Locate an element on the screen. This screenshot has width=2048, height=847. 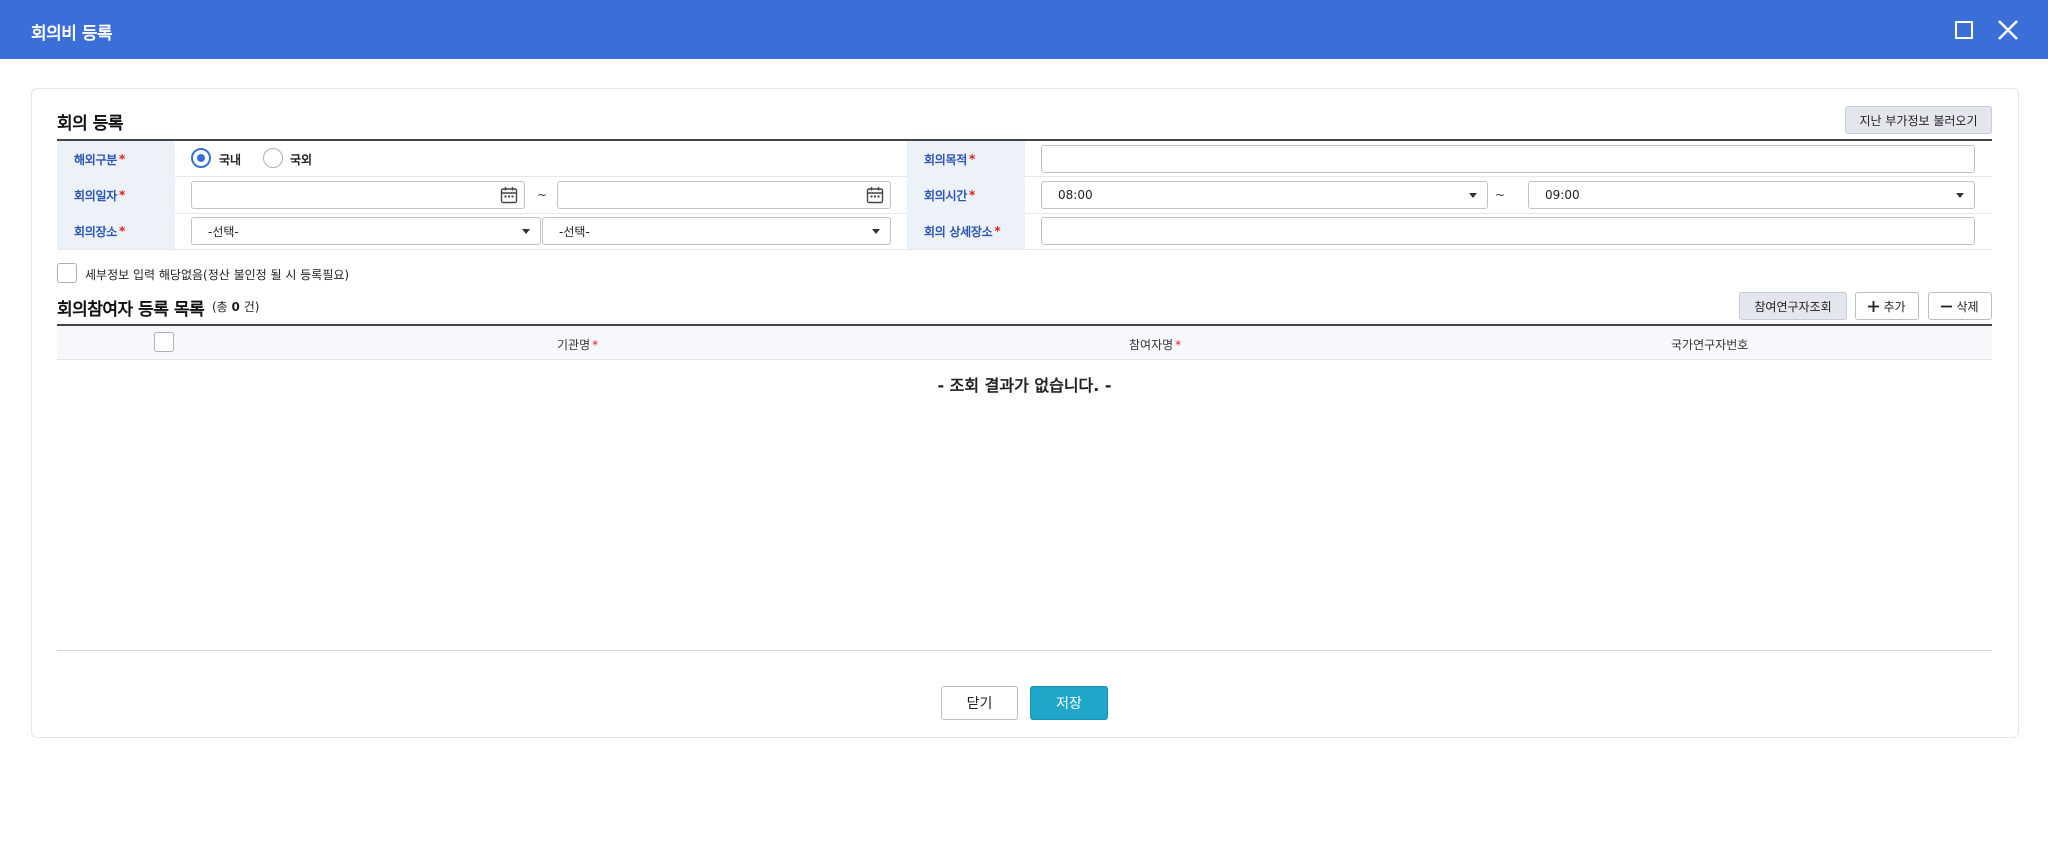
minus-icon is located at coordinates (1947, 306).